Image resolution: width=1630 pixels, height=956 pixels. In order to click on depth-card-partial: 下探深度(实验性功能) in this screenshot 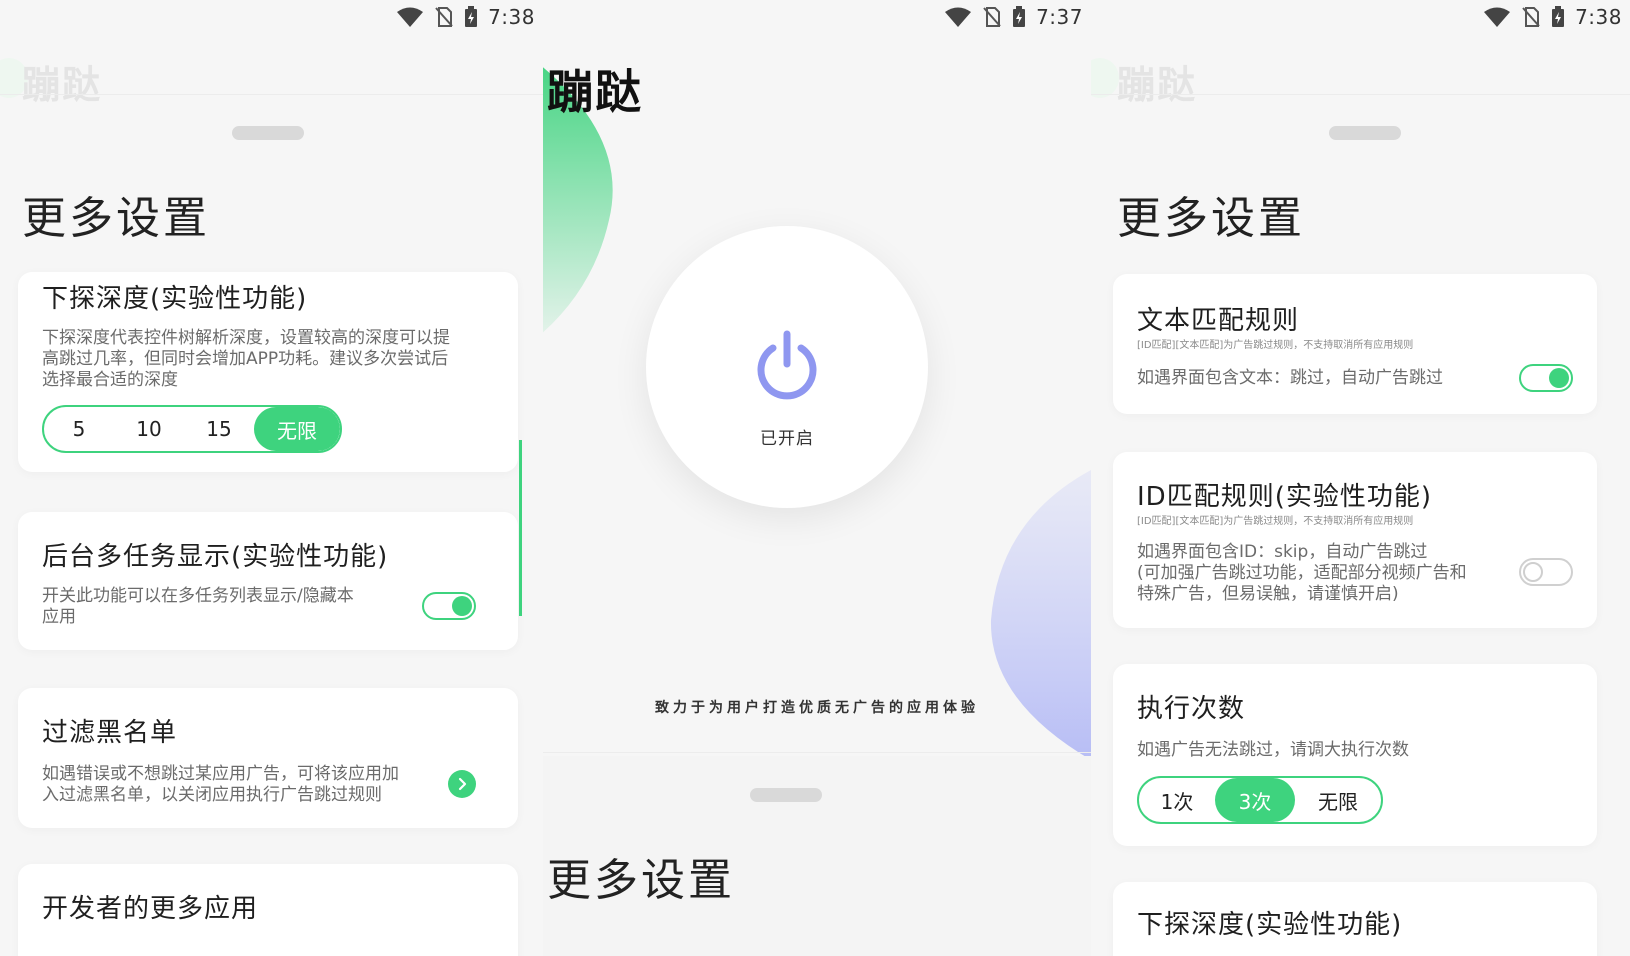, I will do `click(1355, 919)`.